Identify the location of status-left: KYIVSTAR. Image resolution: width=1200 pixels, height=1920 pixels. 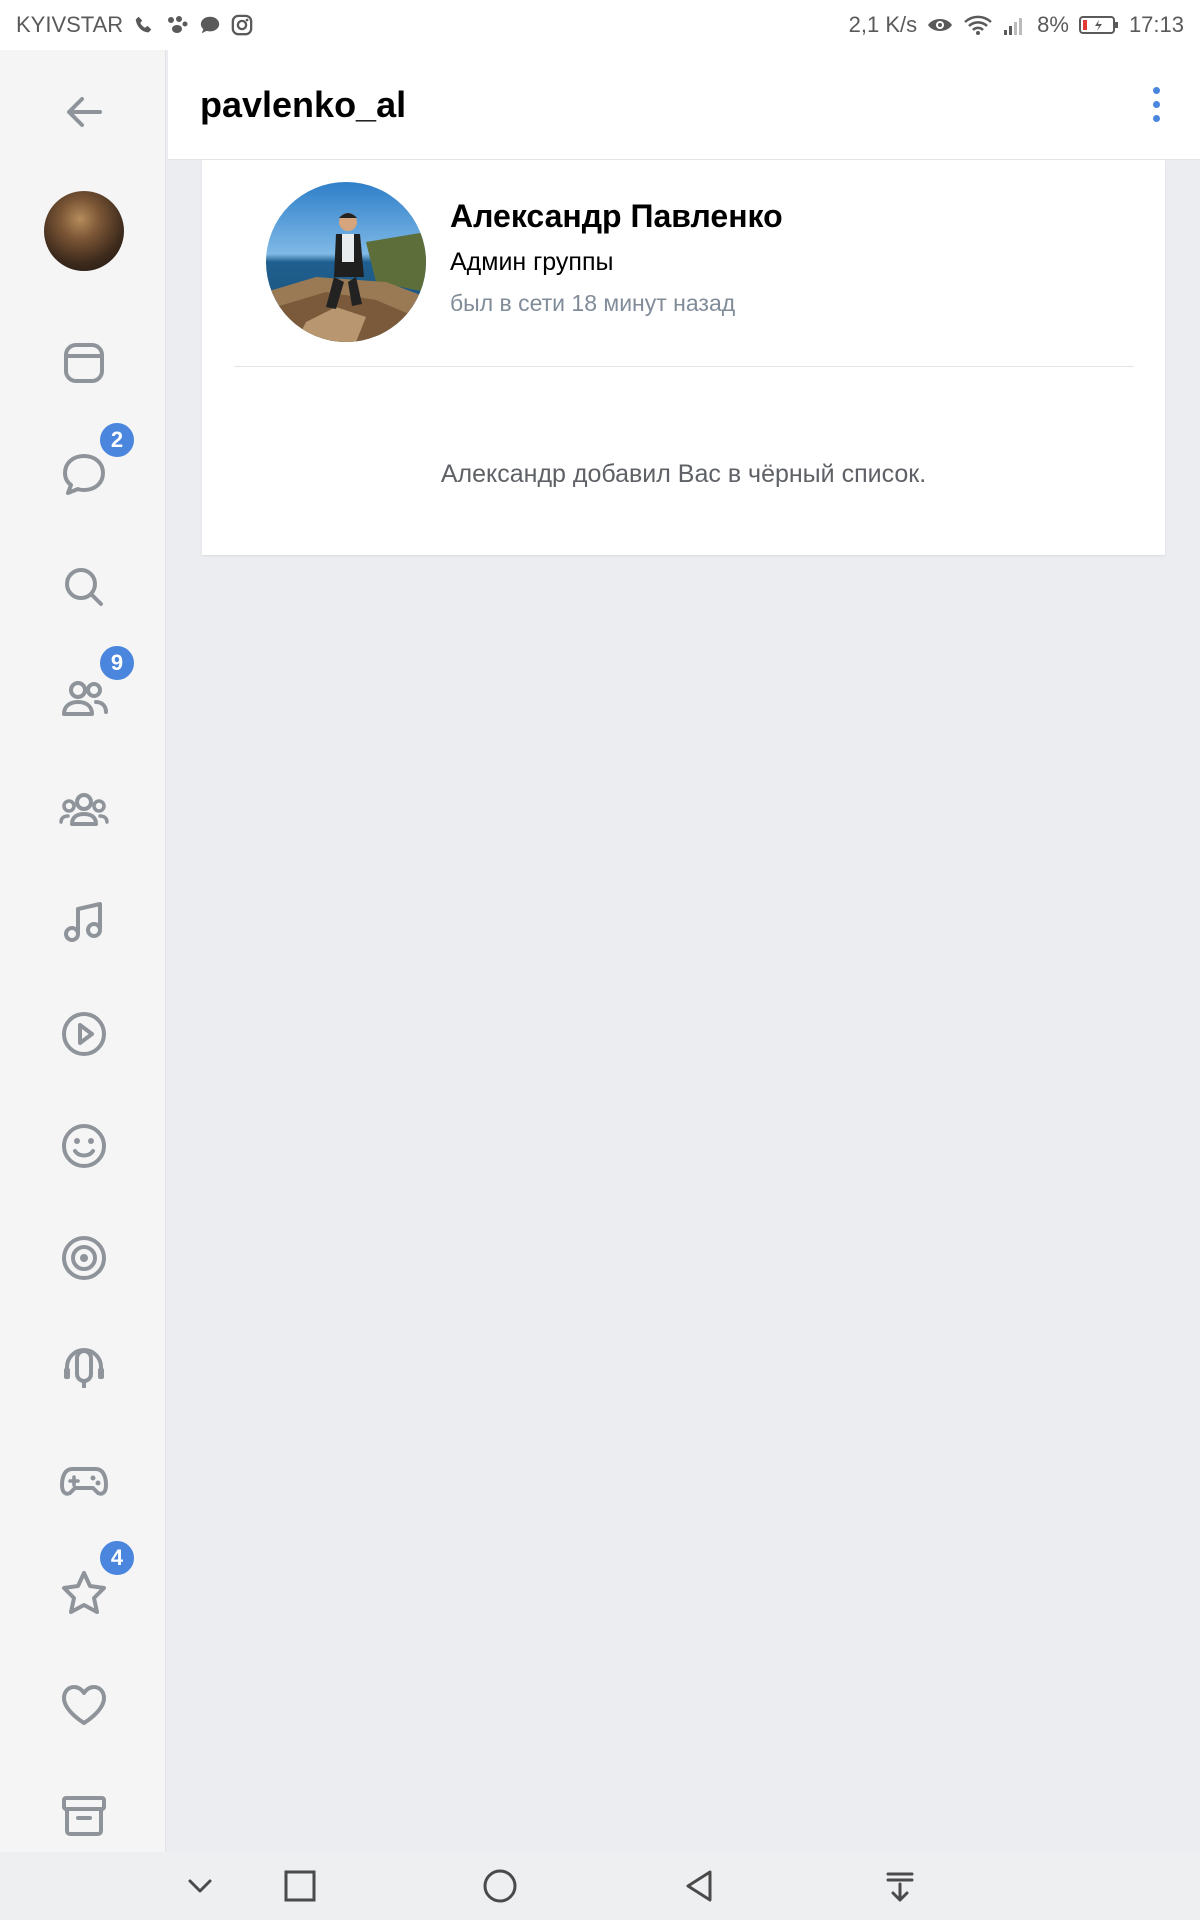
(134, 25).